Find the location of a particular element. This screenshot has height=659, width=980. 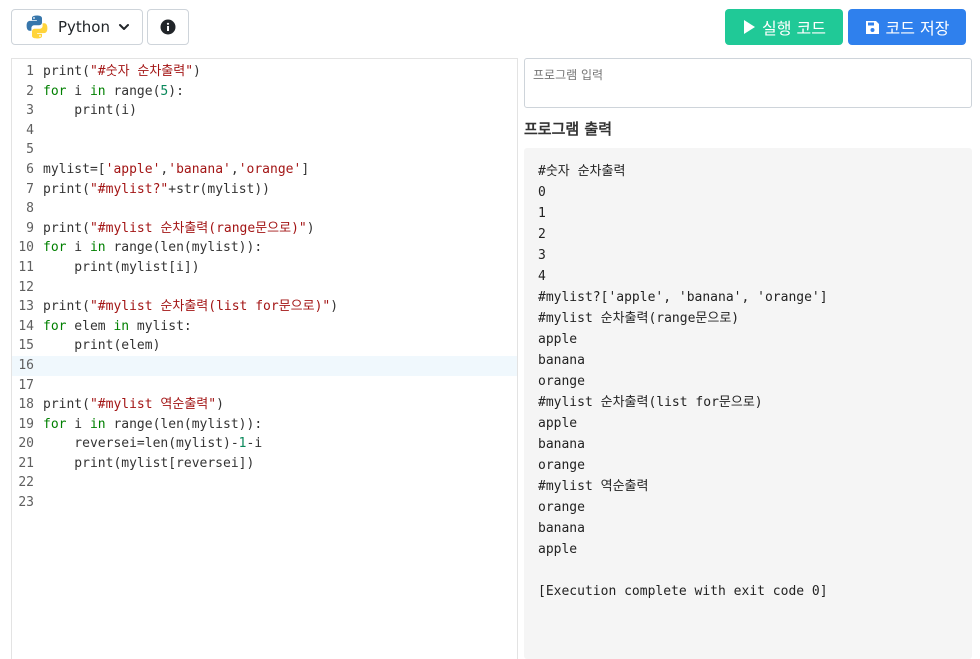

code-line: 17 is located at coordinates (264, 386).